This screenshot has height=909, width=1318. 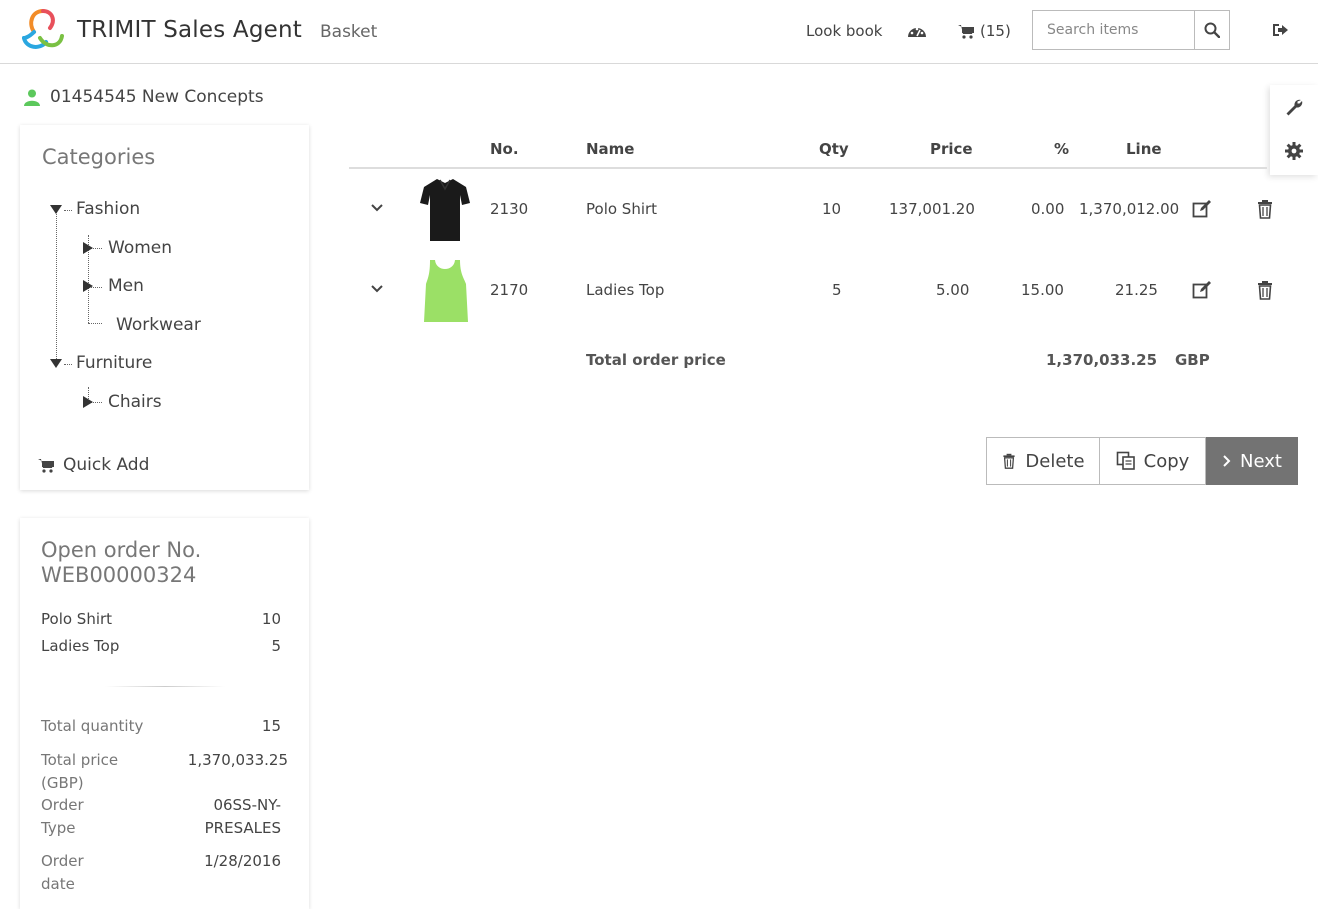 What do you see at coordinates (509, 290) in the screenshot?
I see `cell-no: 2170` at bounding box center [509, 290].